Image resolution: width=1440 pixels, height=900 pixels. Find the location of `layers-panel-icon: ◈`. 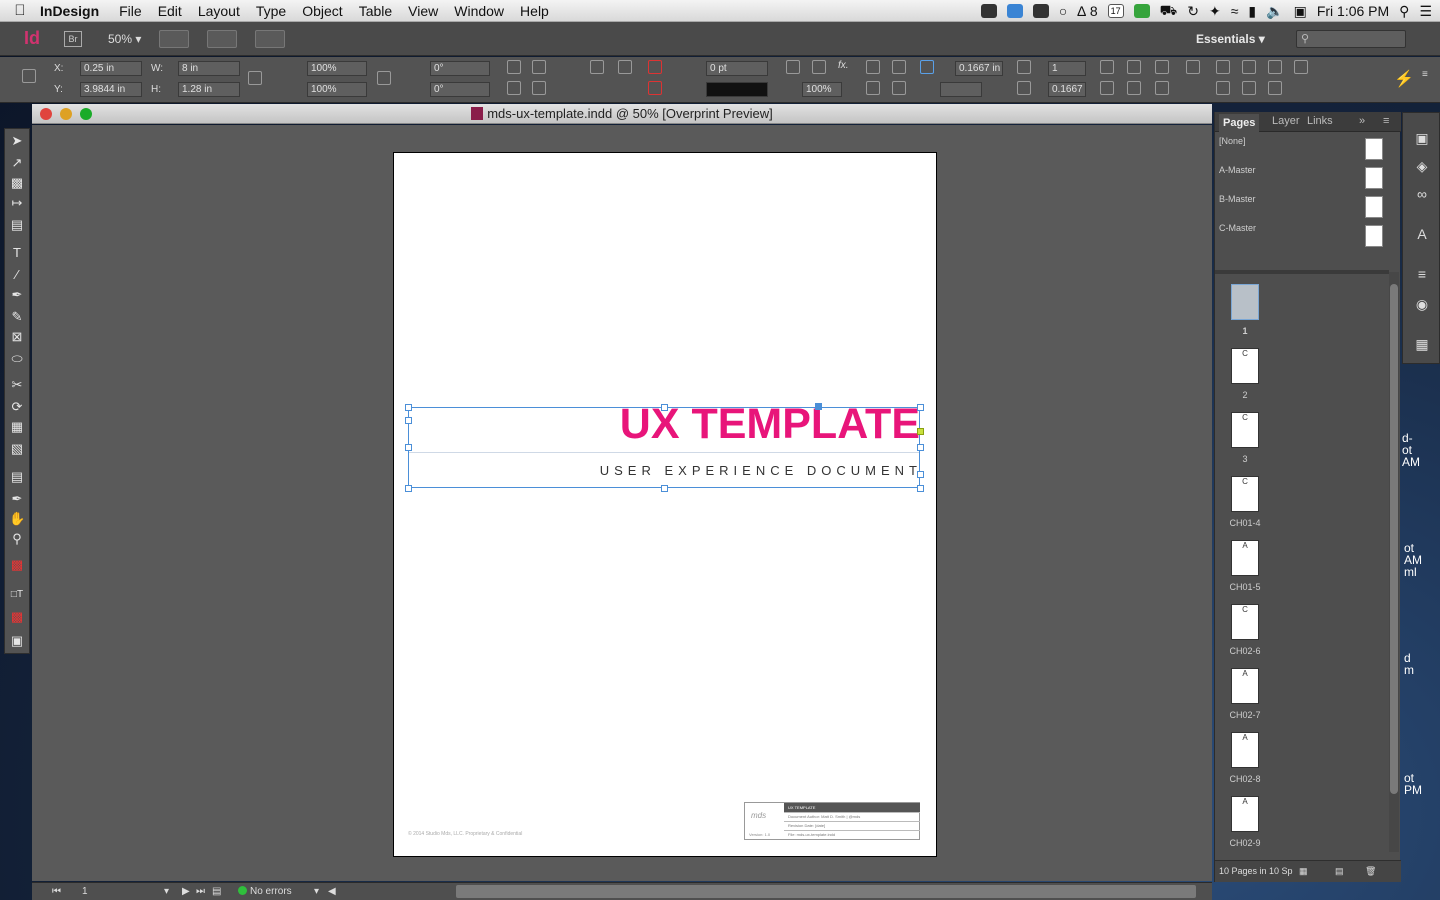

layers-panel-icon: ◈ is located at coordinates (1422, 166).